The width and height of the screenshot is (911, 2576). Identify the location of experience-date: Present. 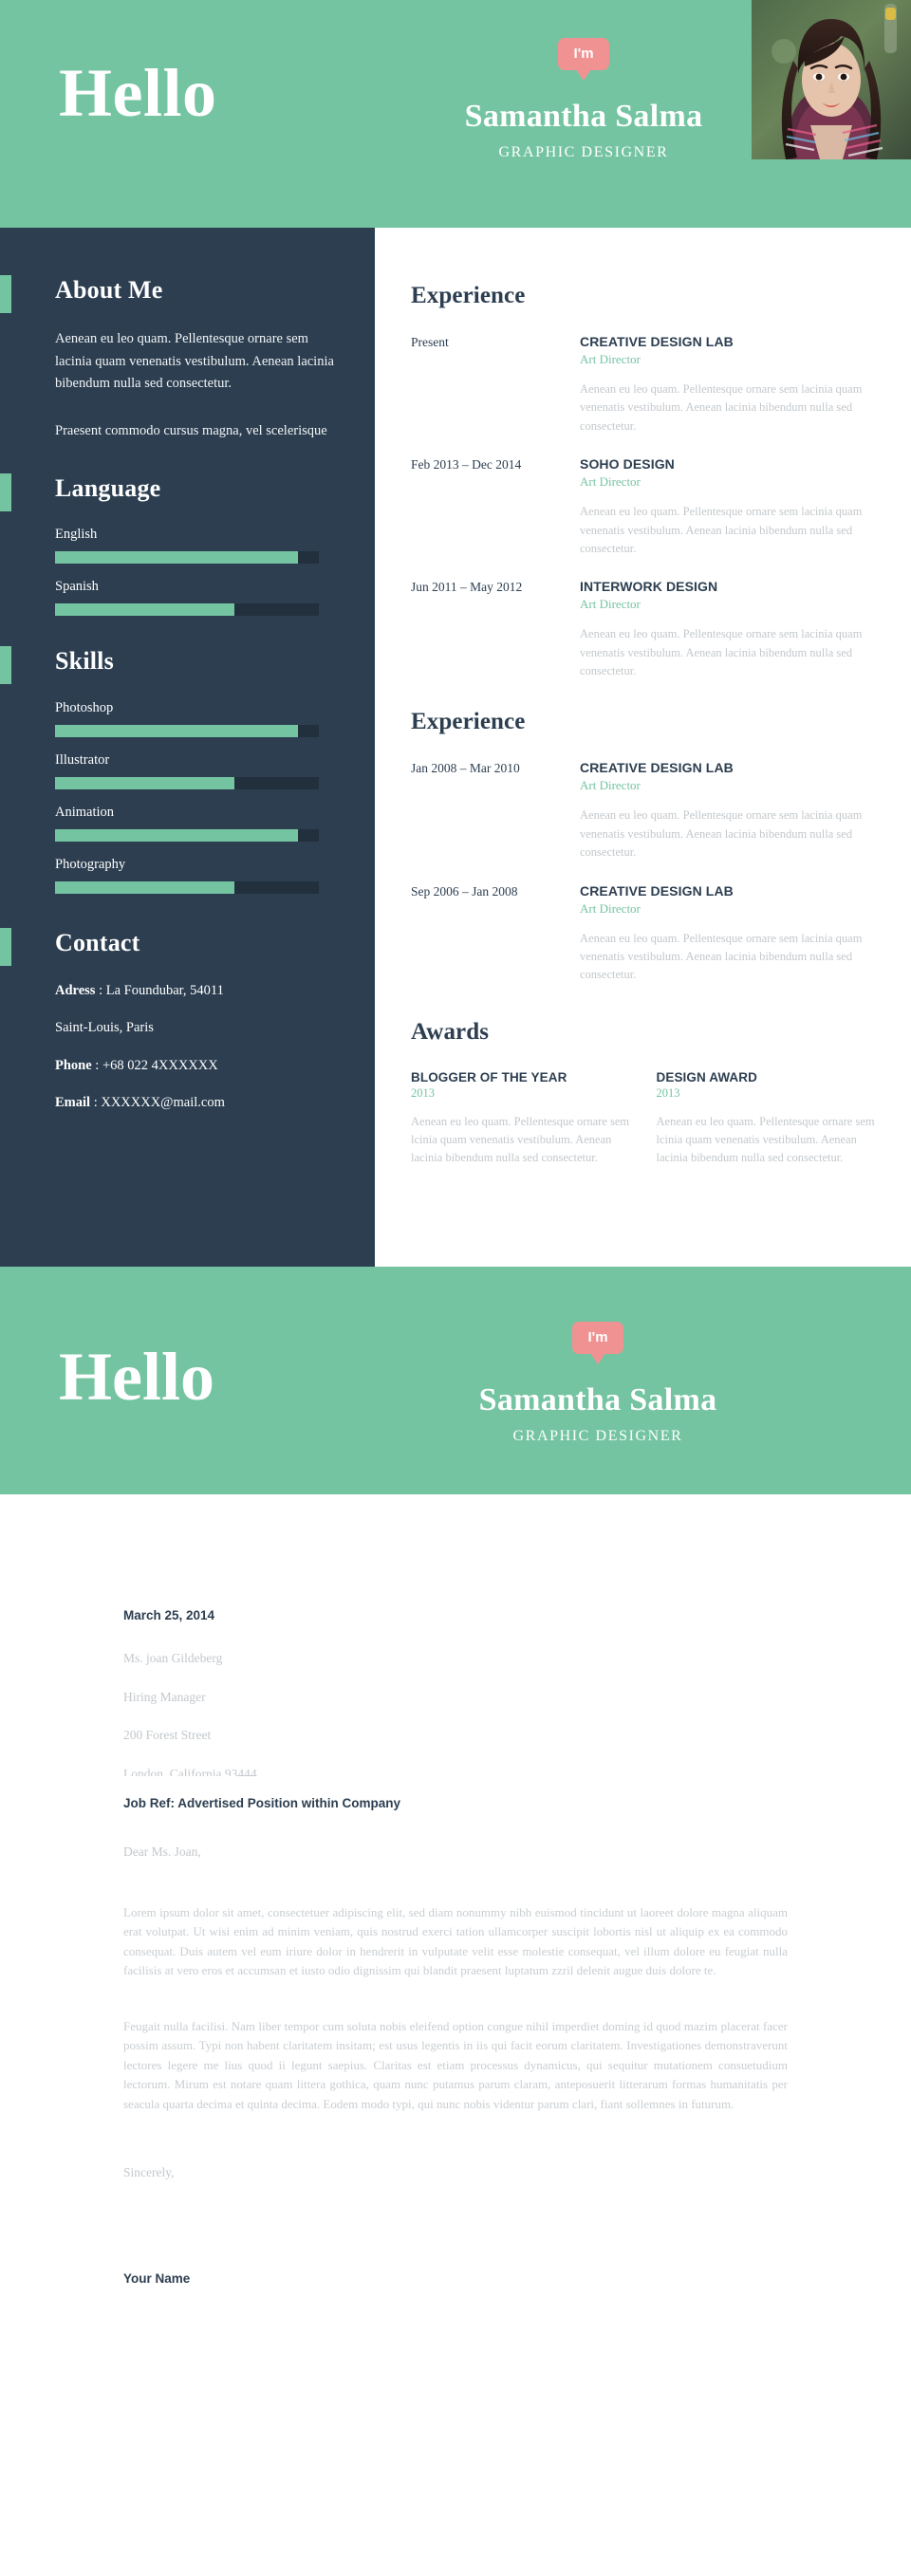
(430, 342).